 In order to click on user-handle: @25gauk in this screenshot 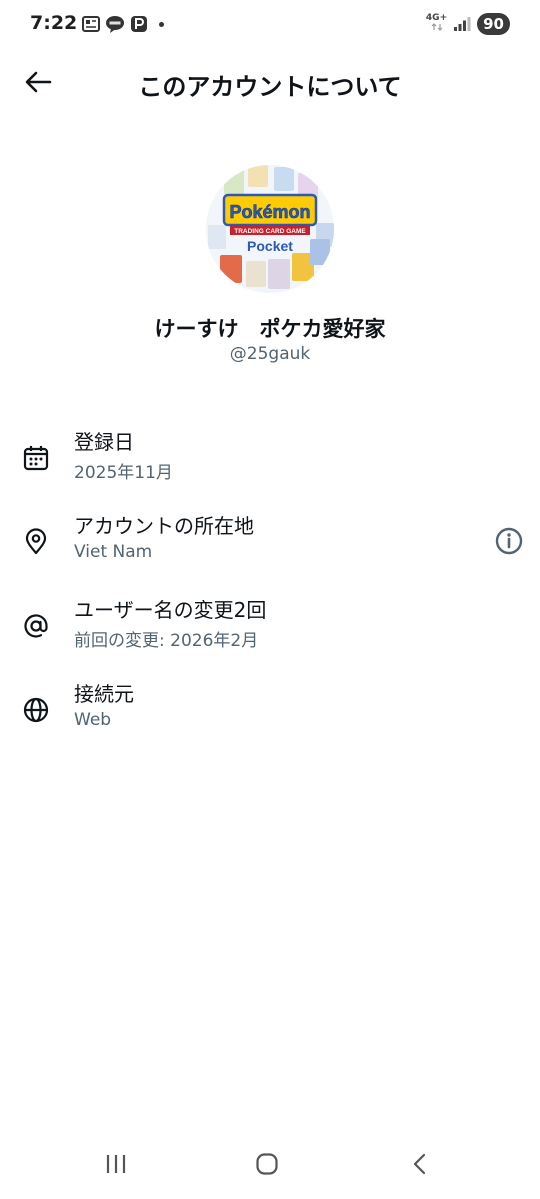, I will do `click(270, 354)`.